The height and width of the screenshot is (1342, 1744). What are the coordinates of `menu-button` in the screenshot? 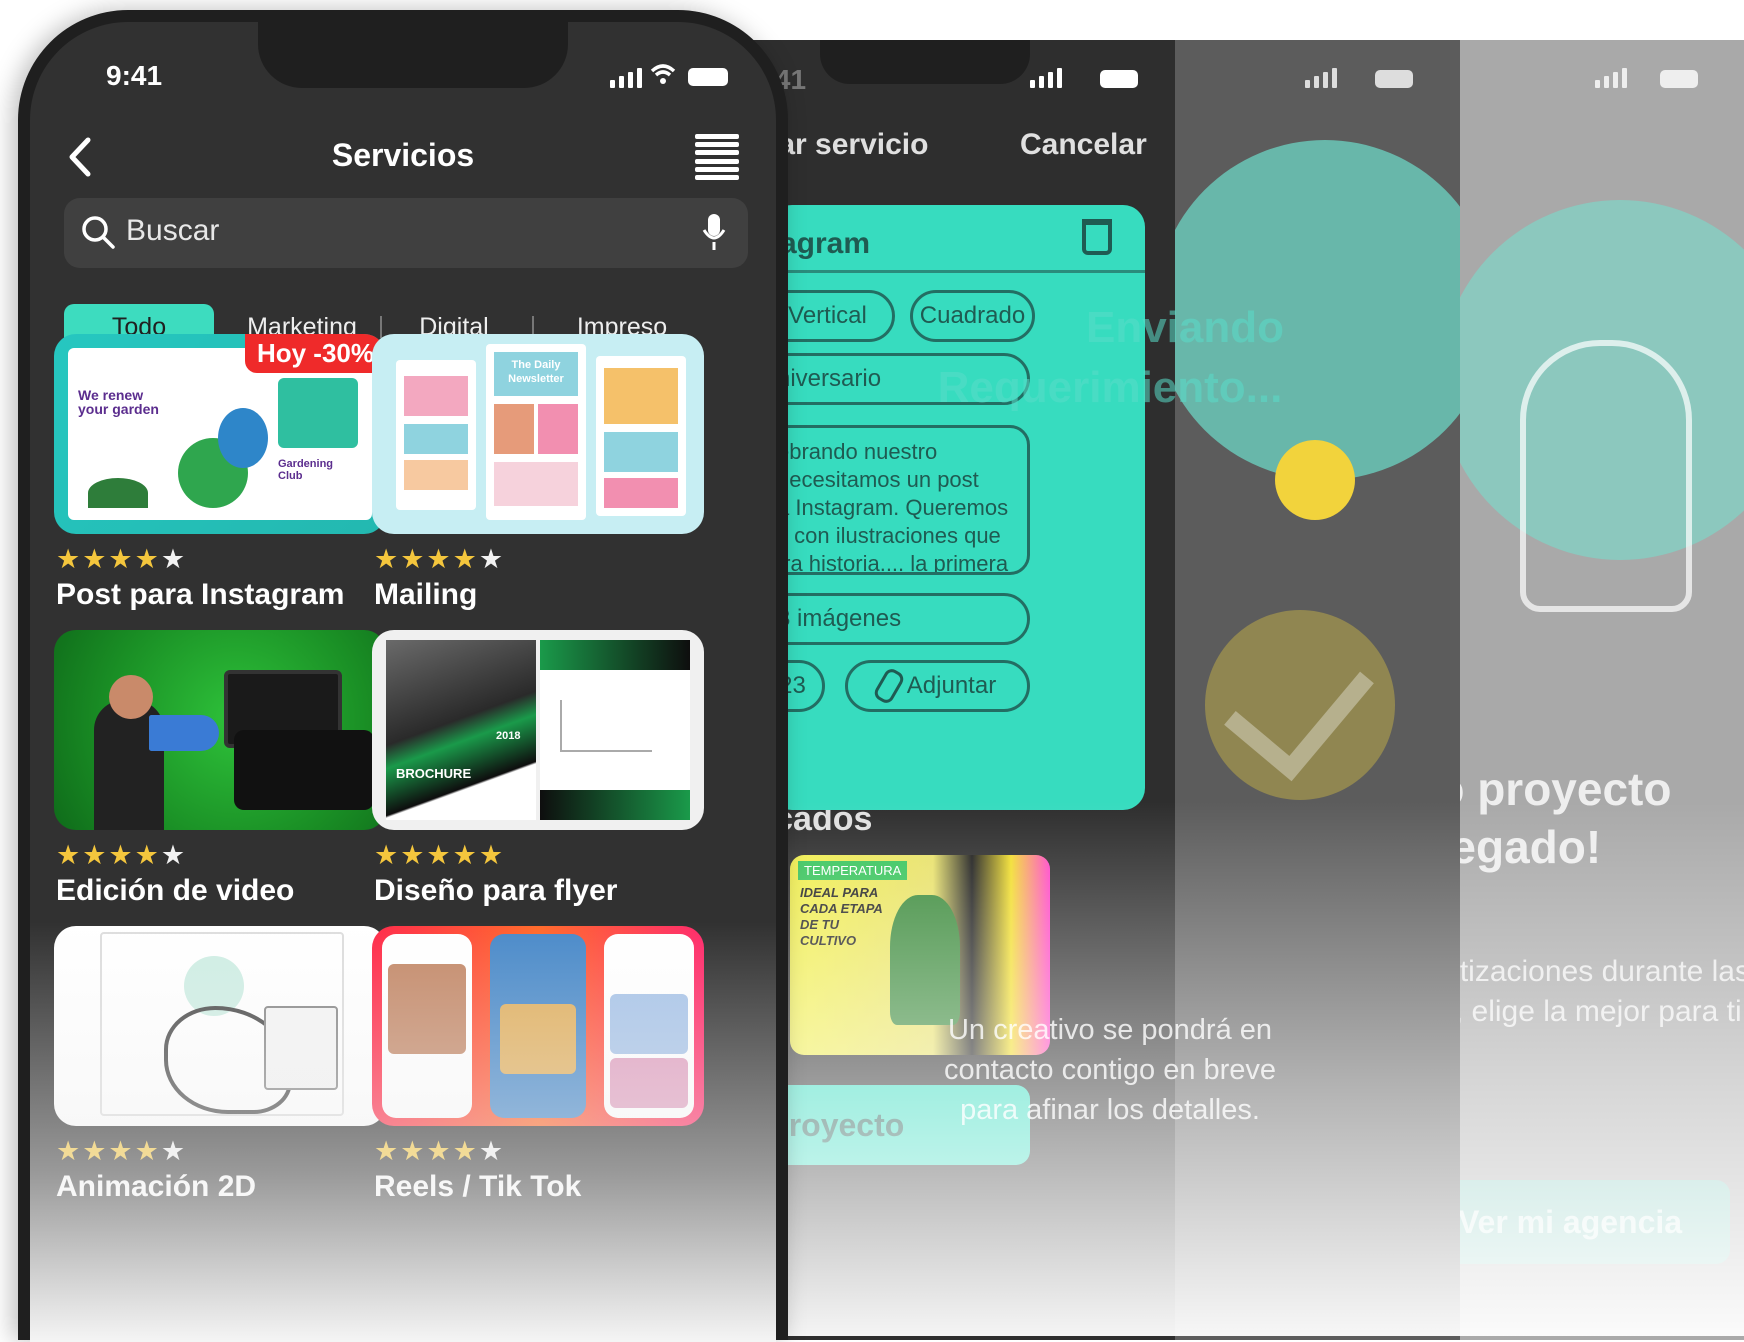 It's located at (717, 157).